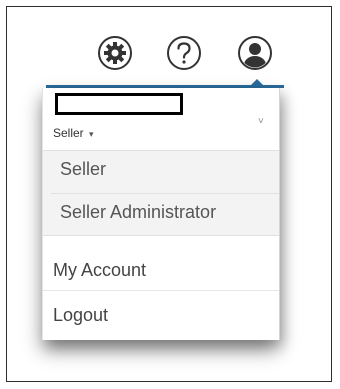 This screenshot has width=340, height=389. Describe the element at coordinates (261, 121) in the screenshot. I see `side-chevron-icon: ˅` at that location.